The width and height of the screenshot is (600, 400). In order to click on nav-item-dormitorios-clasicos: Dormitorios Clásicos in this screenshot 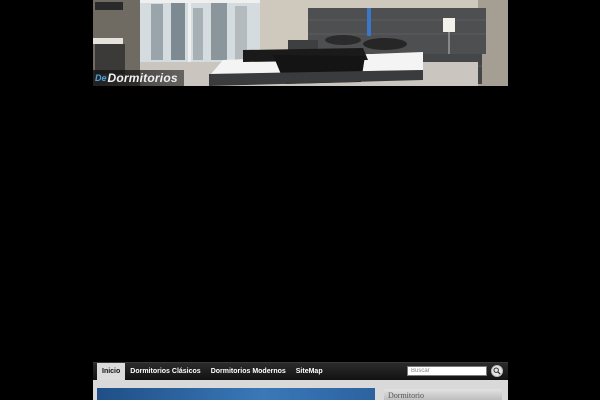, I will do `click(165, 371)`.